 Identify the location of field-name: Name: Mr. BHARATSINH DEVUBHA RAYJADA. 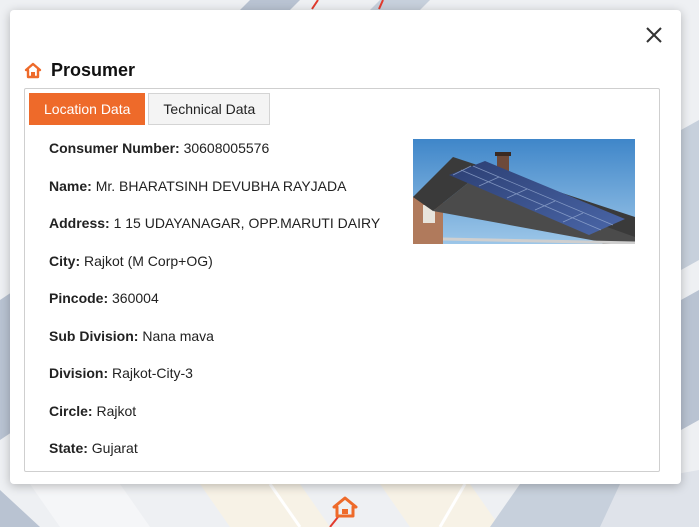
(214, 197).